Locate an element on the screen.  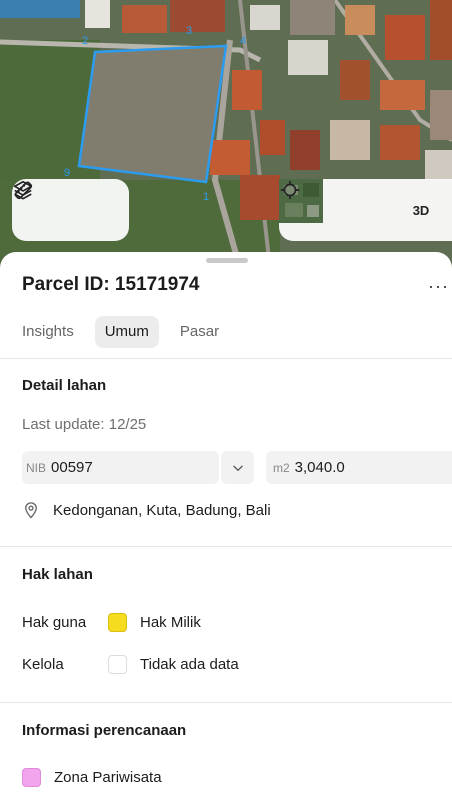
vertex-label: 2 is located at coordinates (85, 41).